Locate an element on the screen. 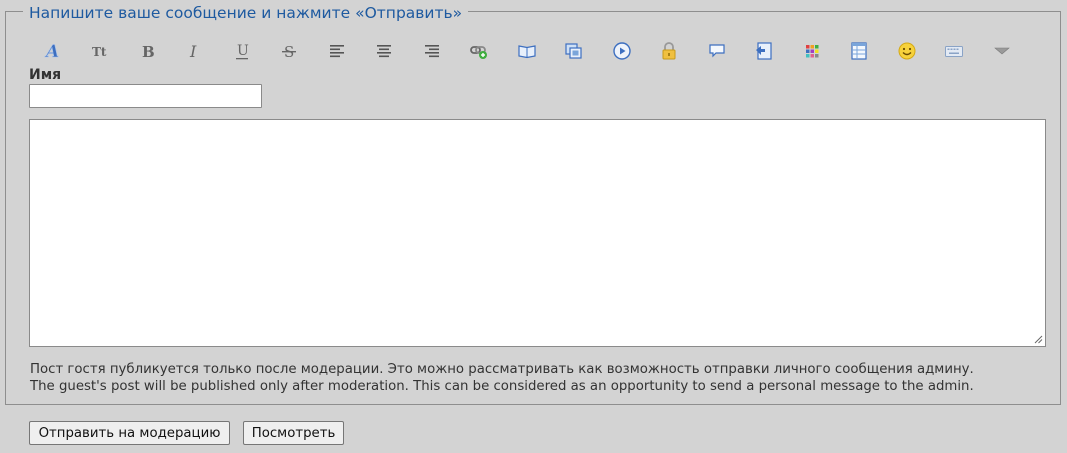 The image size is (1067, 453). submit-for-moderation-button: Отправить на модерацию is located at coordinates (129, 433).